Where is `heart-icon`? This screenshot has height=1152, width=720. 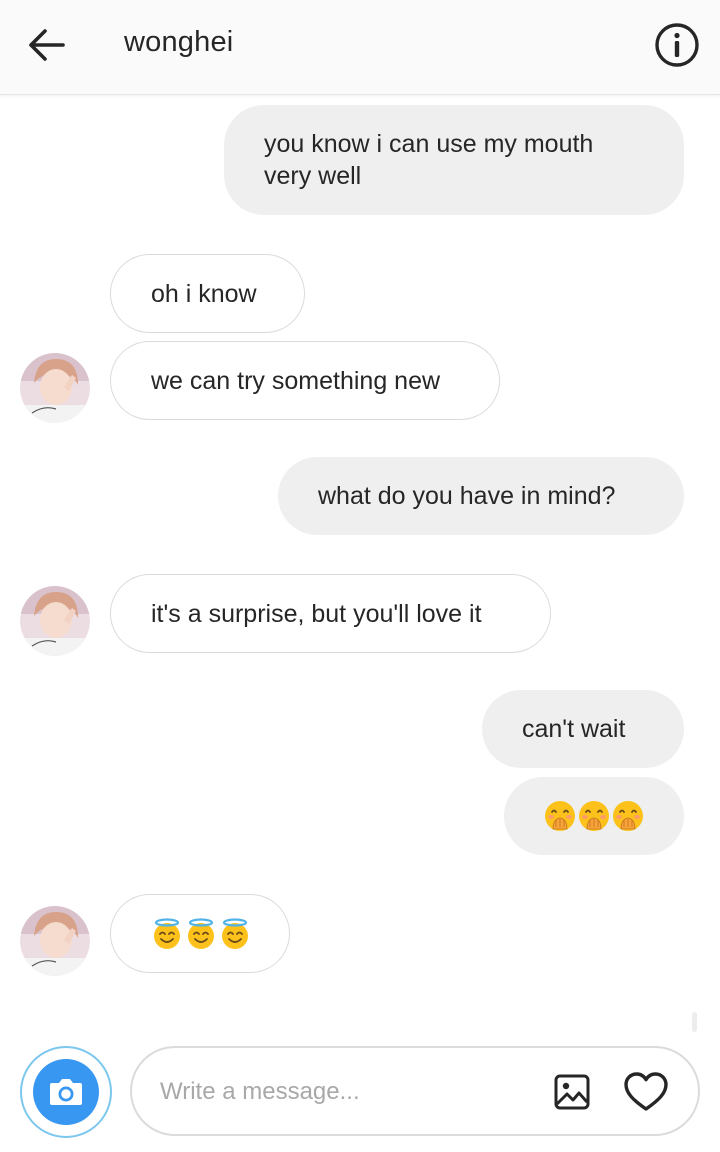
heart-icon is located at coordinates (646, 1091).